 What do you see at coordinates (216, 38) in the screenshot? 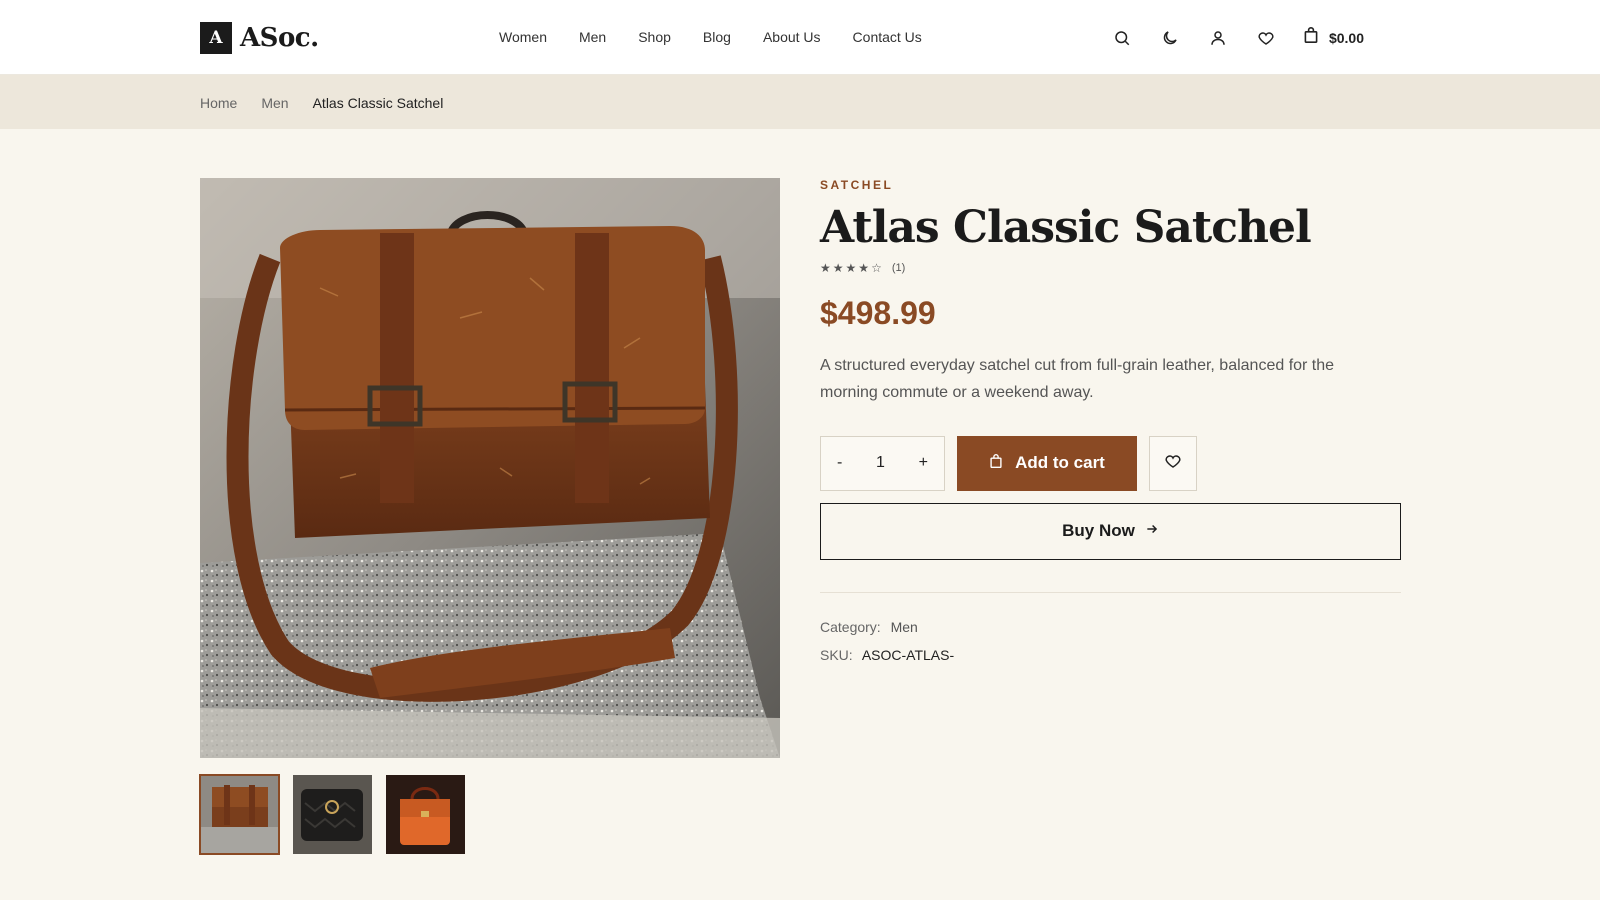
I see `logo-mark: A` at bounding box center [216, 38].